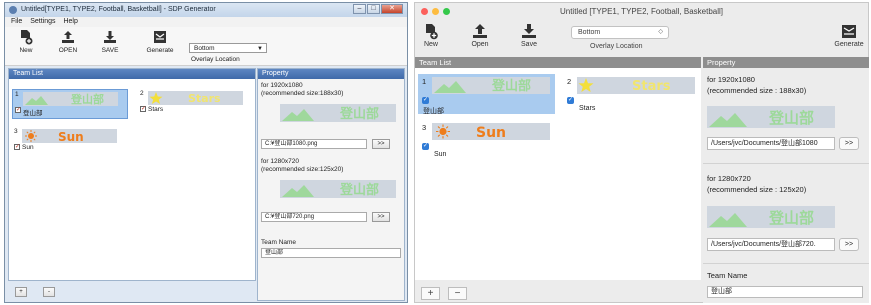 The image size is (871, 305). I want to click on path-720-input: /Users/jvc/Documents/登山部720., so click(771, 244).